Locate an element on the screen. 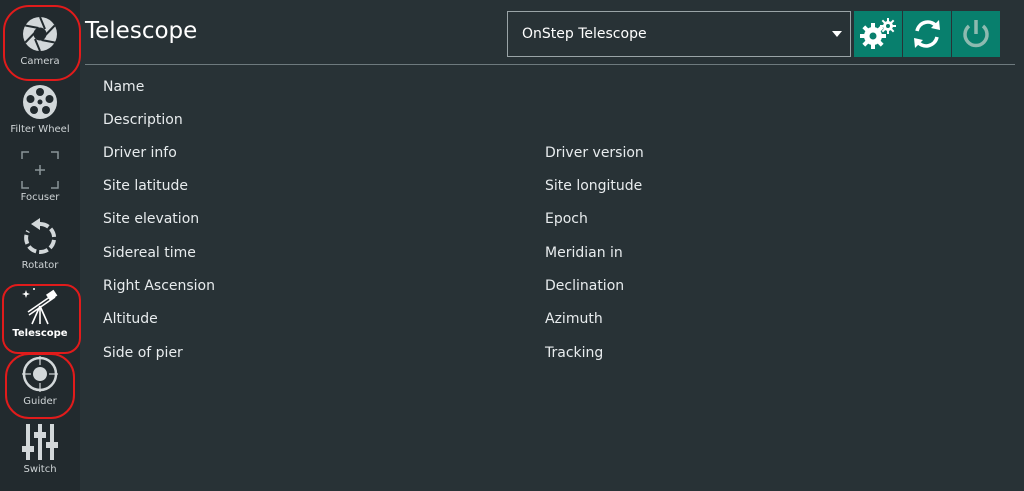 This screenshot has width=1024, height=491. telescope-device-select: OnStep Telescope is located at coordinates (679, 34).